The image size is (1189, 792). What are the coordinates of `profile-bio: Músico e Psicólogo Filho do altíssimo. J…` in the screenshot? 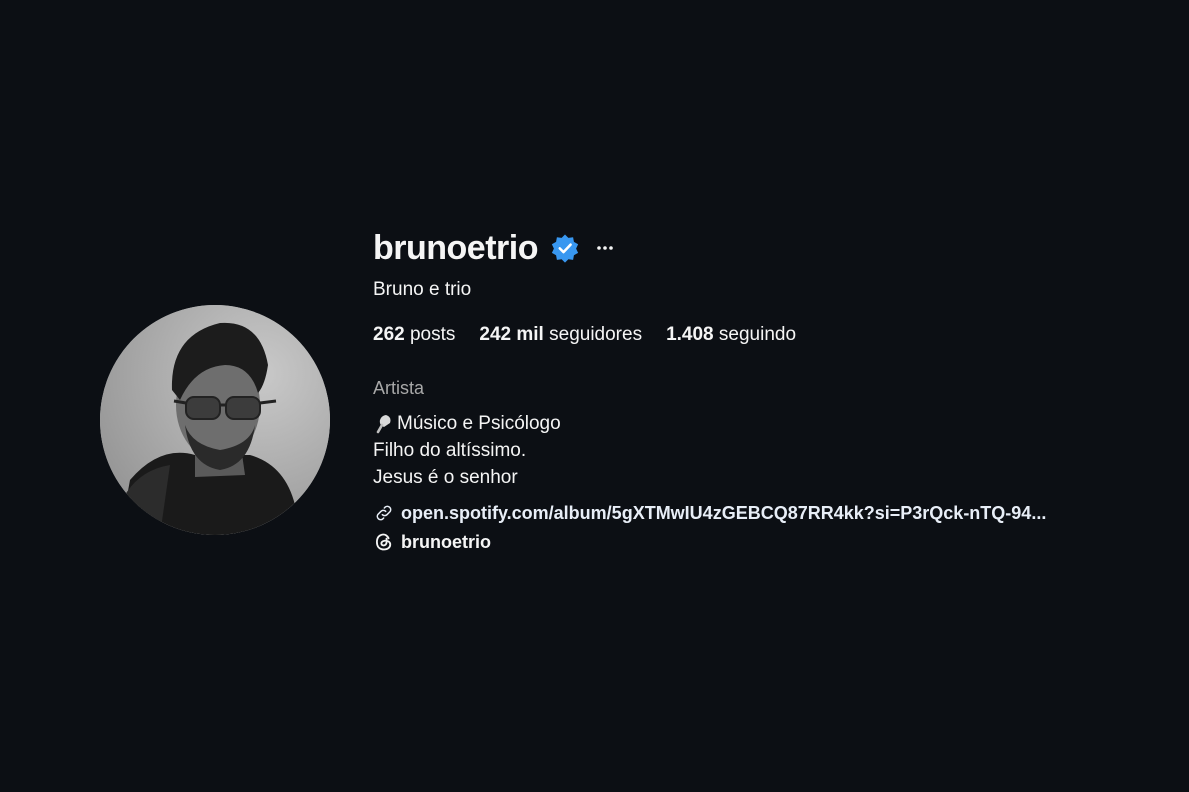 It's located at (773, 450).